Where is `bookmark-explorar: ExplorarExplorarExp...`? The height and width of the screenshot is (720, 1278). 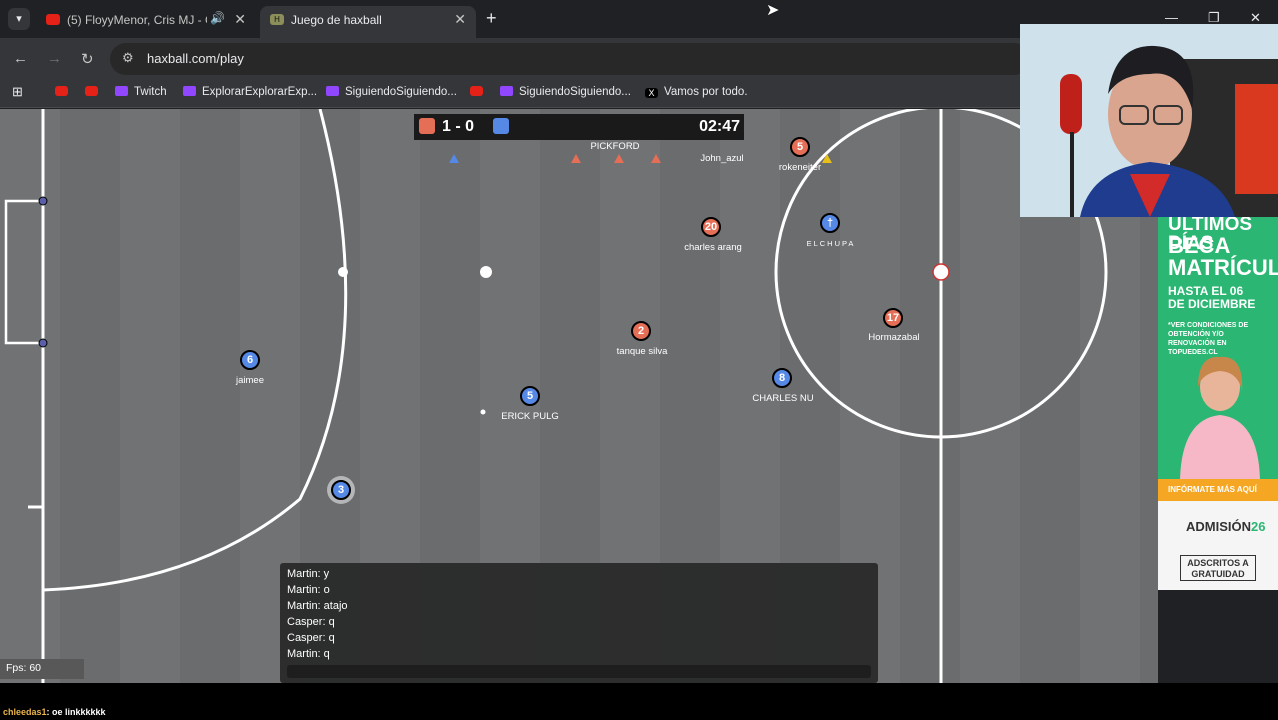 bookmark-explorar: ExplorarExplorarExp... is located at coordinates (250, 92).